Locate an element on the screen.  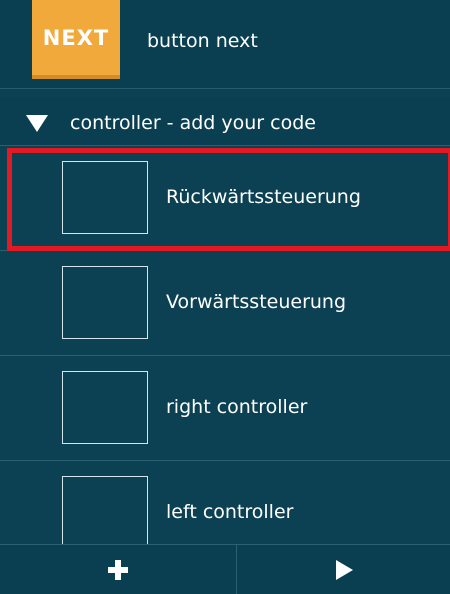
controller-group-label: controller - add your code is located at coordinates (193, 123).